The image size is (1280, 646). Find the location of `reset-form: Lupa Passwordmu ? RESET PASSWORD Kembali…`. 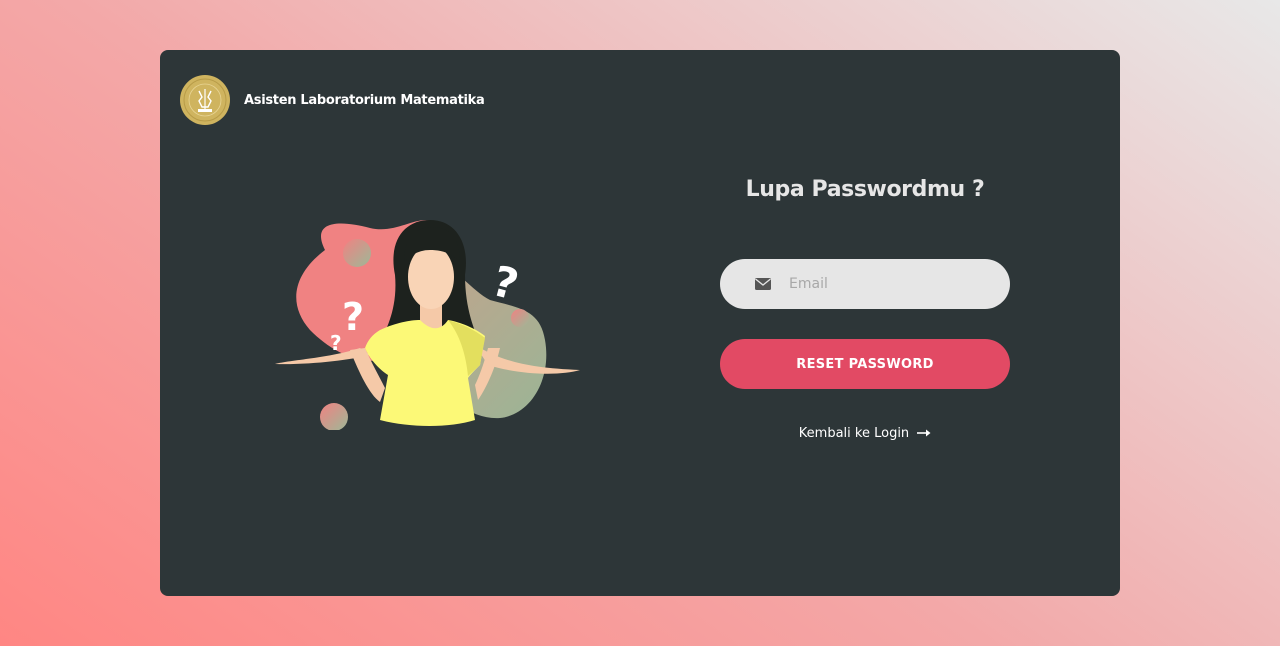

reset-form: Lupa Passwordmu ? RESET PASSWORD Kembali… is located at coordinates (865, 305).